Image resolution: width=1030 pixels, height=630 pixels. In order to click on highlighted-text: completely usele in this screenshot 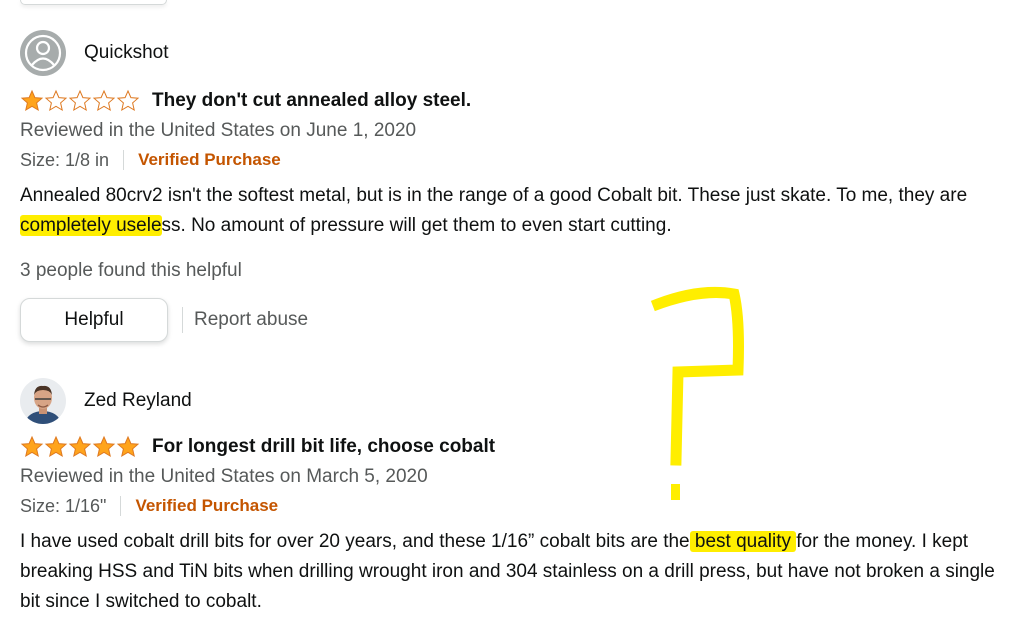, I will do `click(91, 225)`.